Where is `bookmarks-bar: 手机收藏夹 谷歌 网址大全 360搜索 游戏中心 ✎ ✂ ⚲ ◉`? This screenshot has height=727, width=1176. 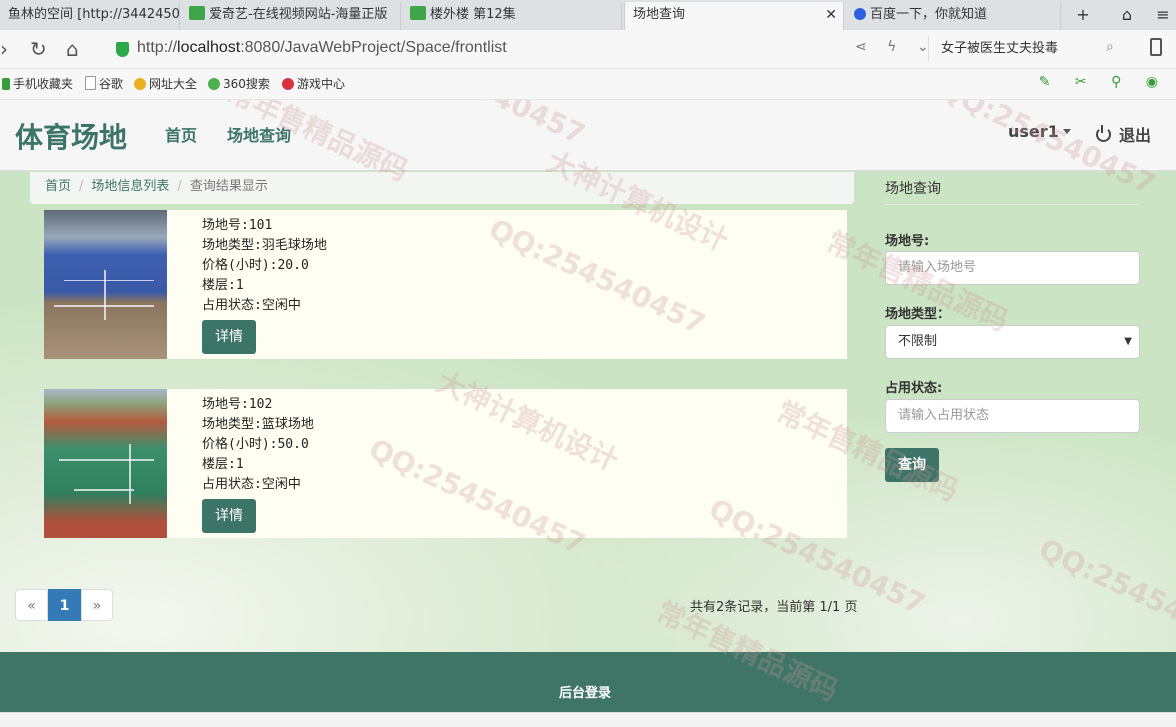
bookmarks-bar: 手机收藏夹 谷歌 网址大全 360搜索 游戏中心 ✎ ✂ ⚲ ◉ is located at coordinates (588, 84).